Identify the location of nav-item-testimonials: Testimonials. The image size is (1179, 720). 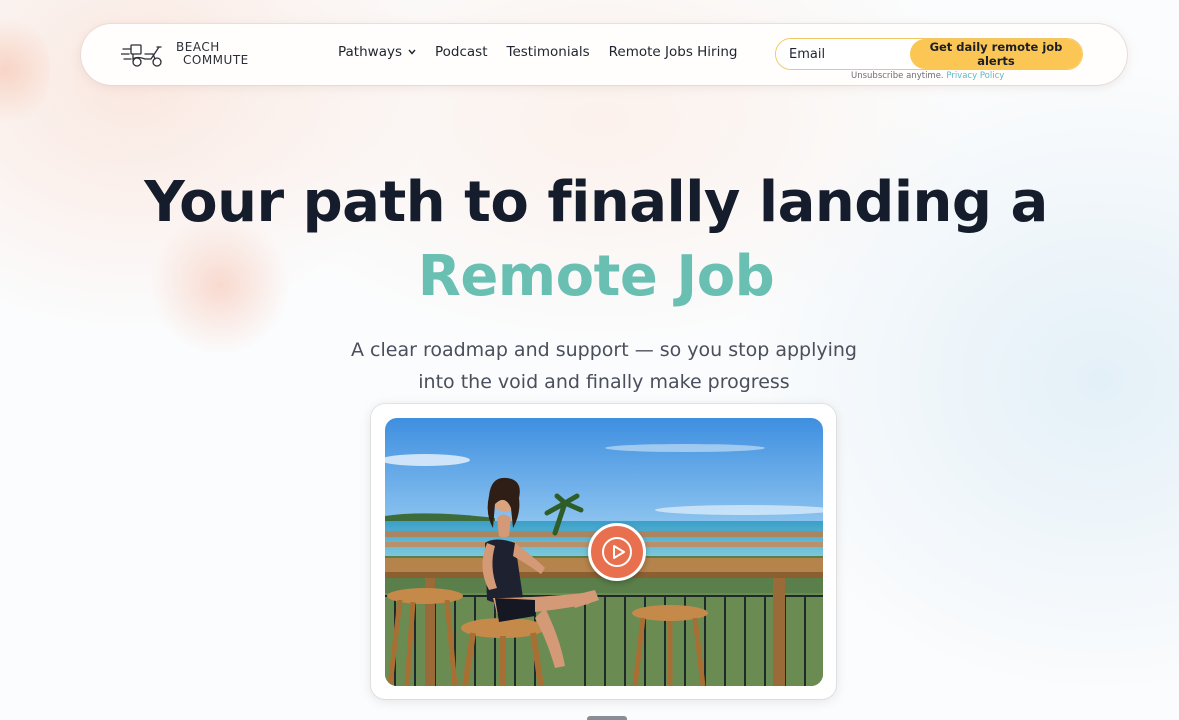
(548, 52).